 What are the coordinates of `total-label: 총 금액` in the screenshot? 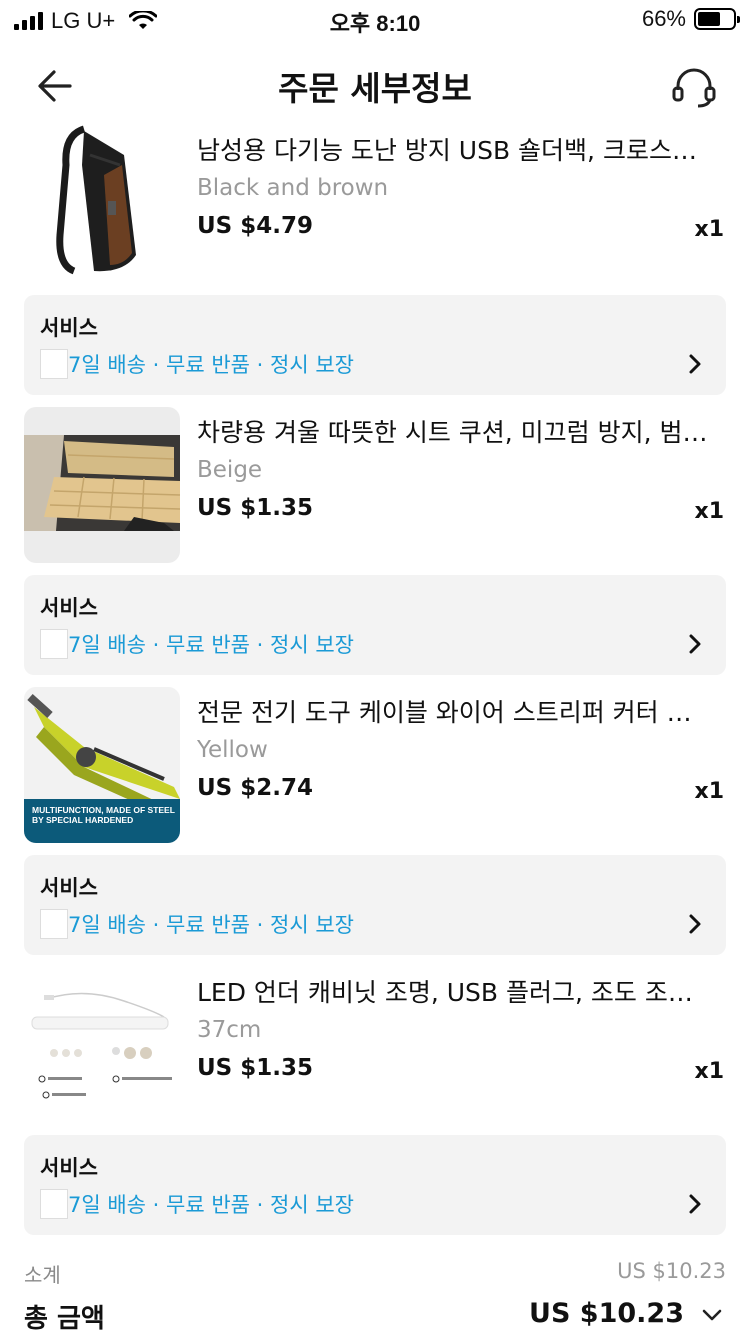 It's located at (64, 1319).